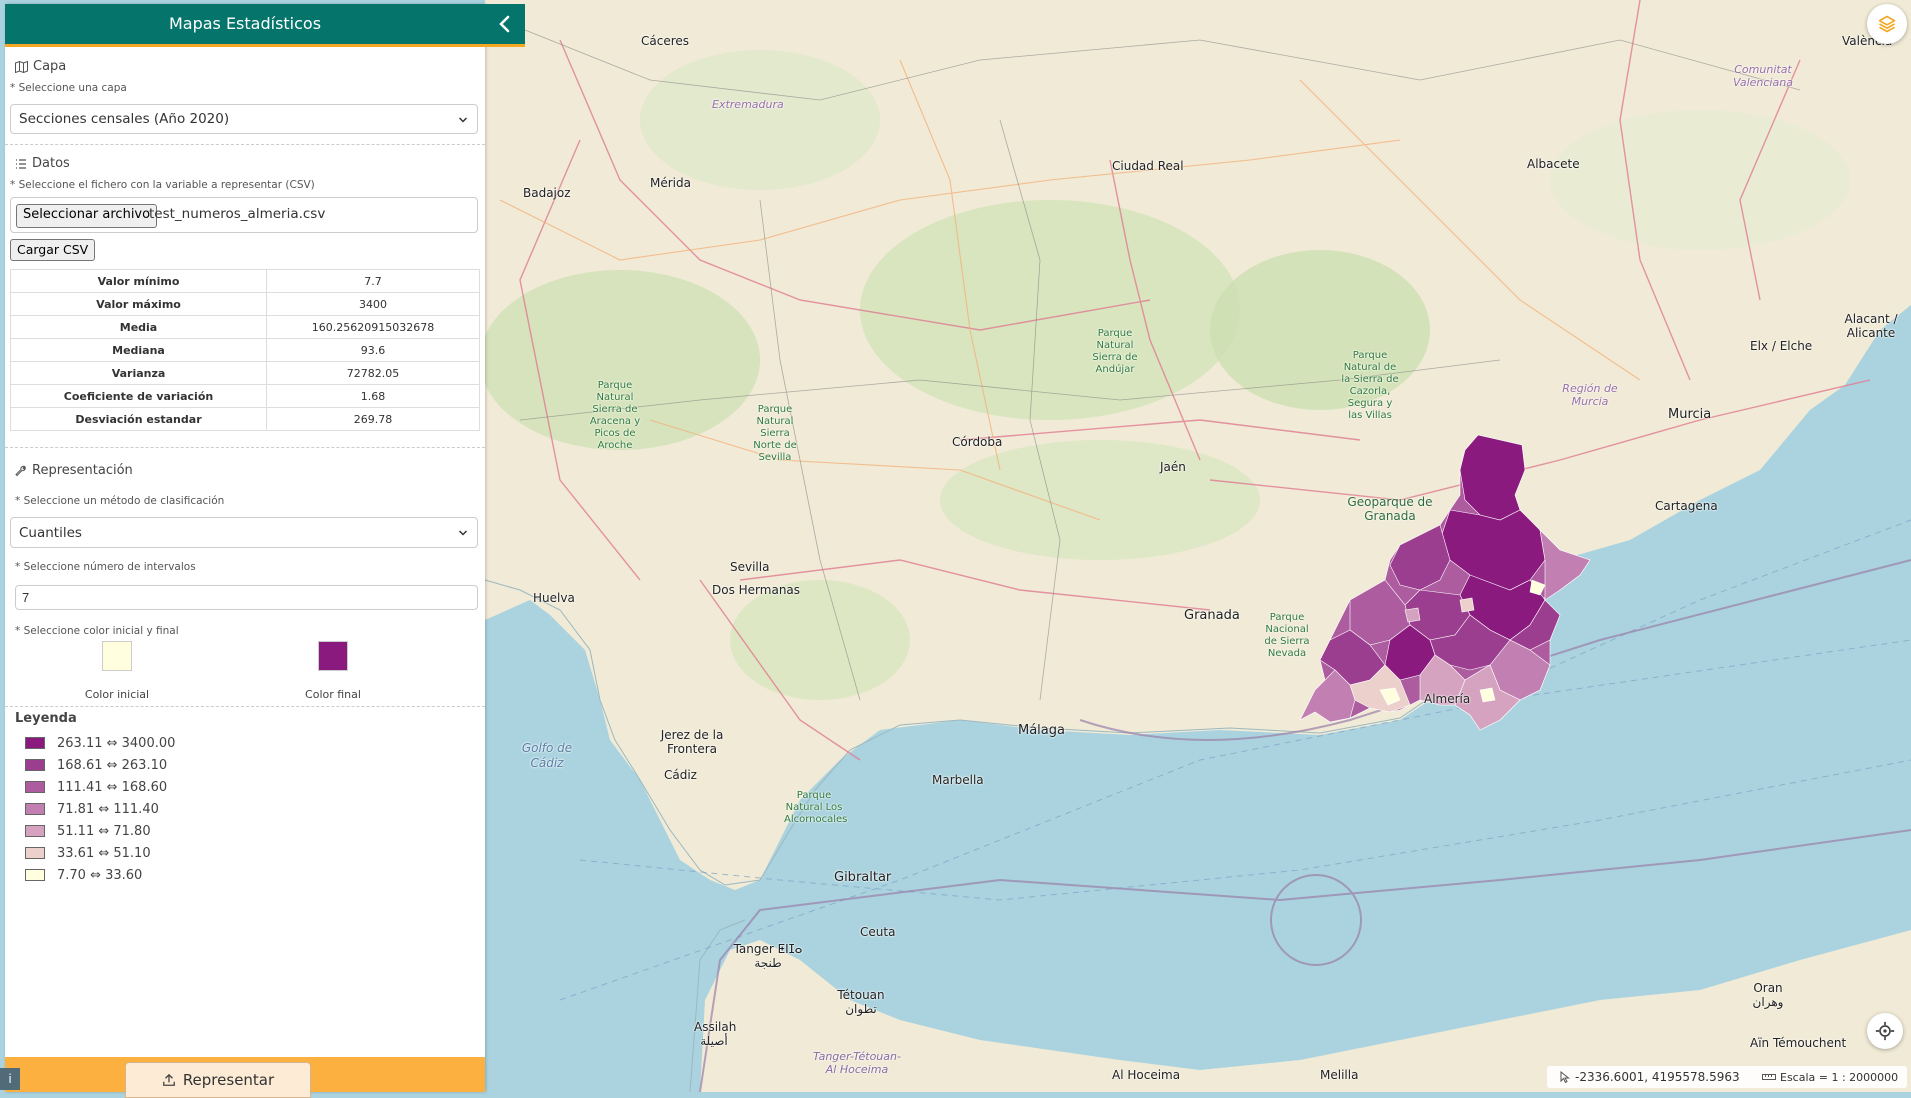 The image size is (1911, 1098). I want to click on map-label-comunitat: Comunitat Valenciana, so click(1763, 76).